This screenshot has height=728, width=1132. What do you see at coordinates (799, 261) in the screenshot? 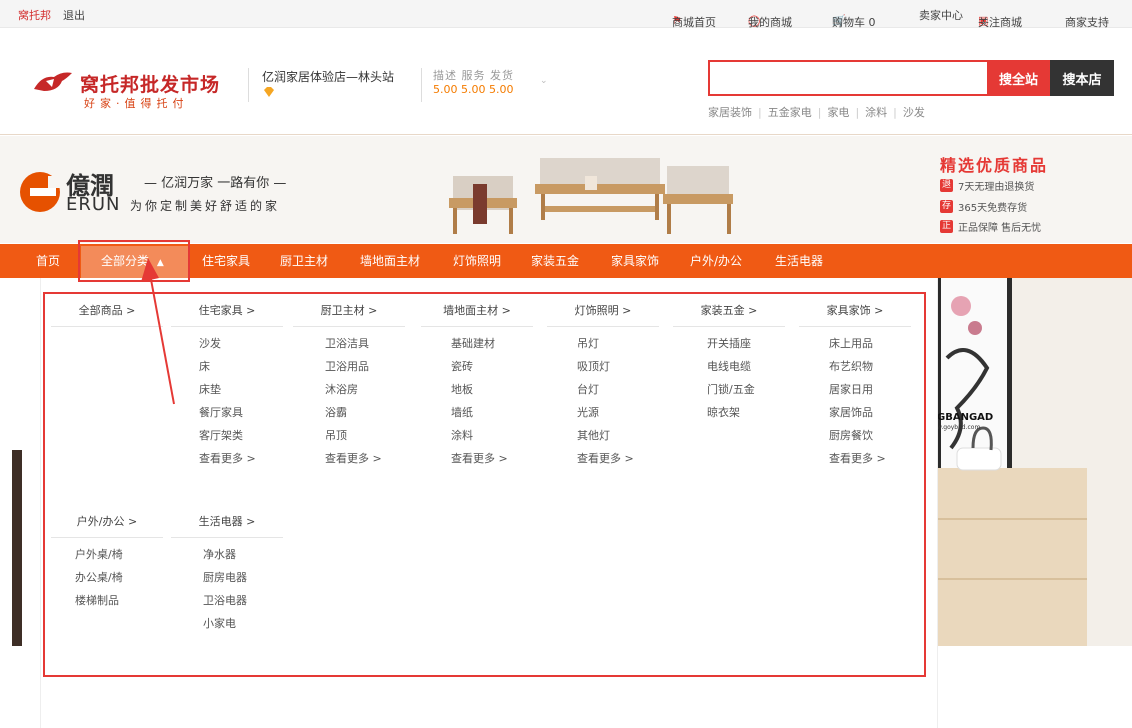
I see `nav-item: 生活电器` at bounding box center [799, 261].